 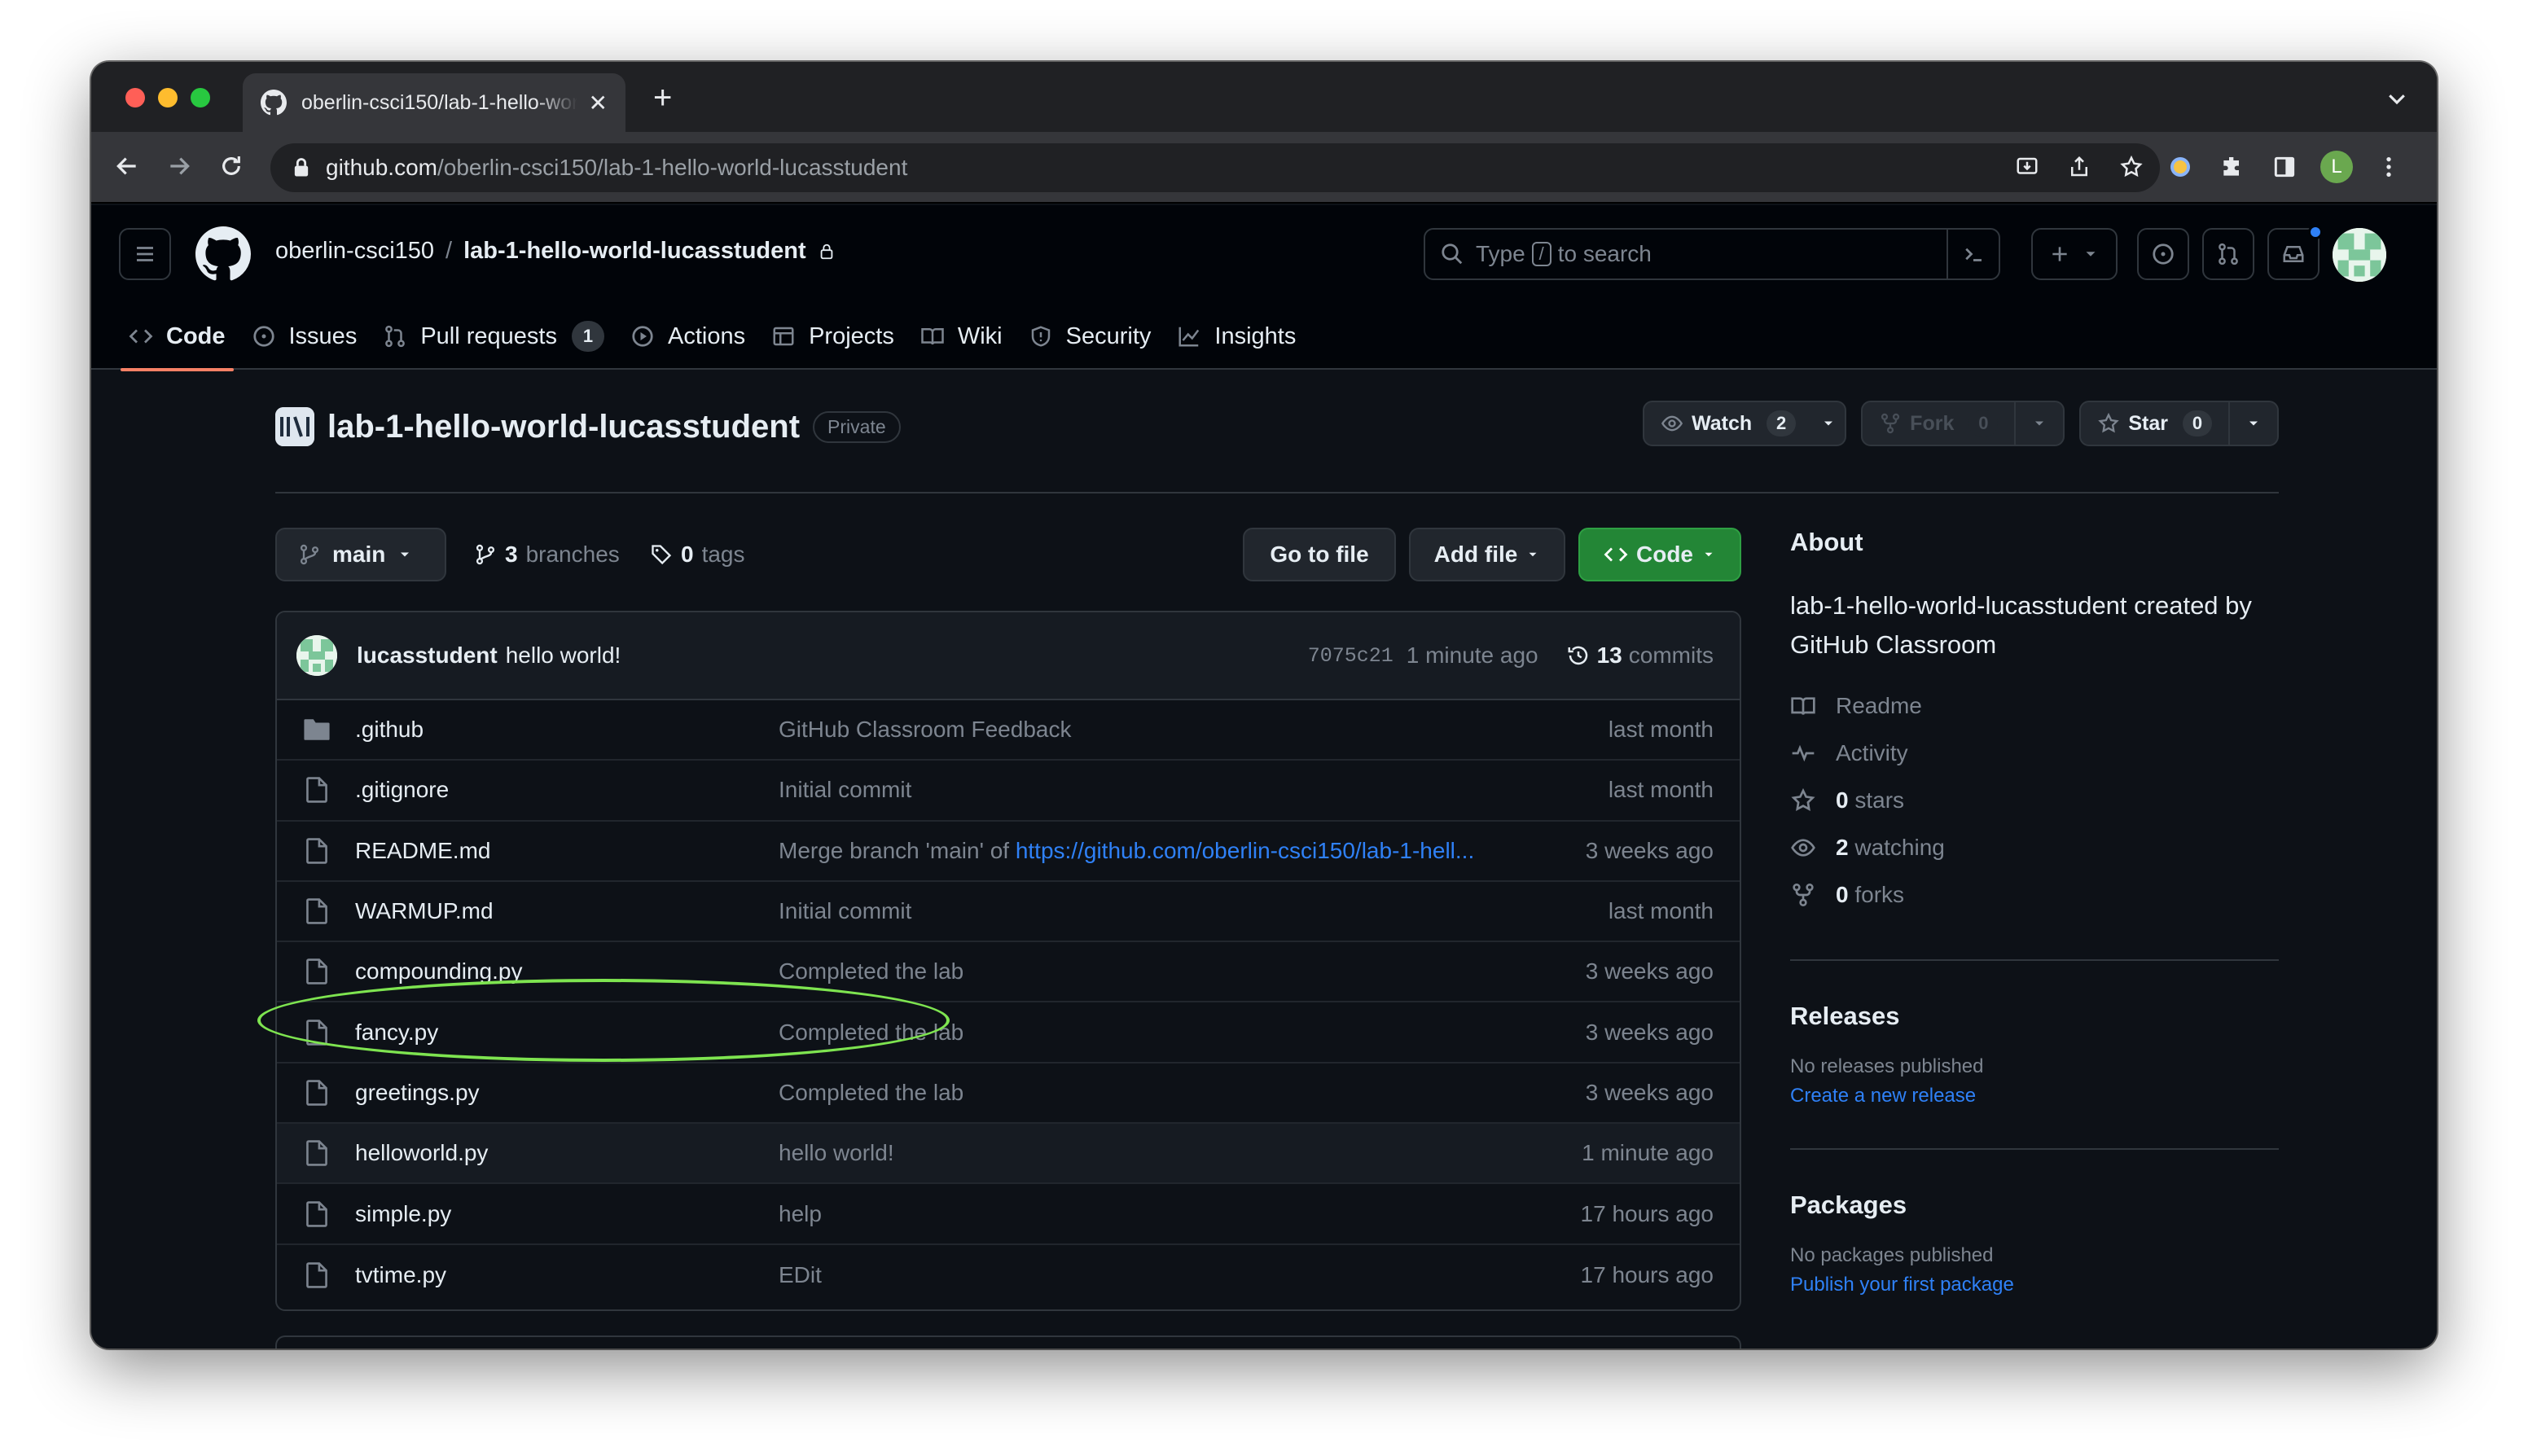 What do you see at coordinates (179, 166) in the screenshot?
I see `forward-button` at bounding box center [179, 166].